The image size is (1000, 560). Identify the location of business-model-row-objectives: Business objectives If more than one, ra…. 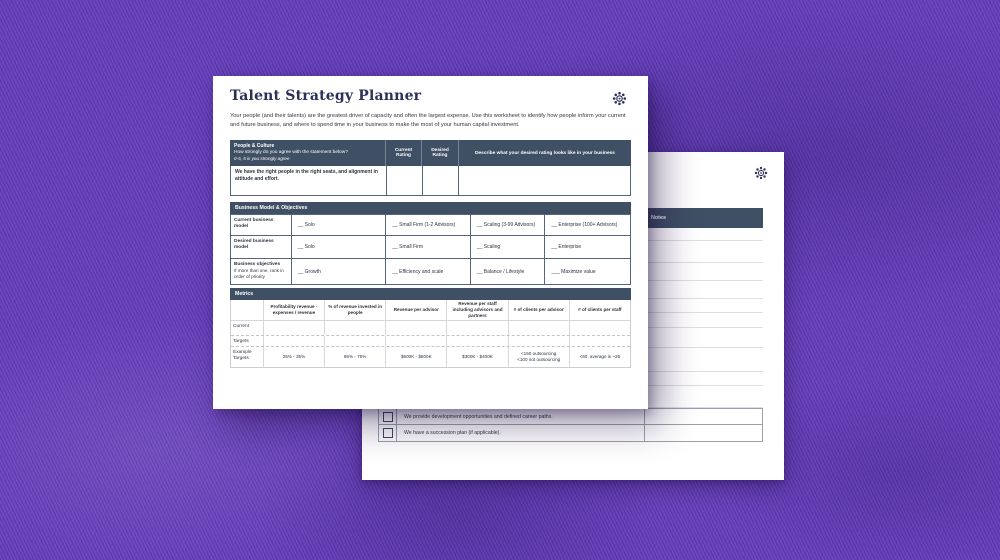
(430, 271).